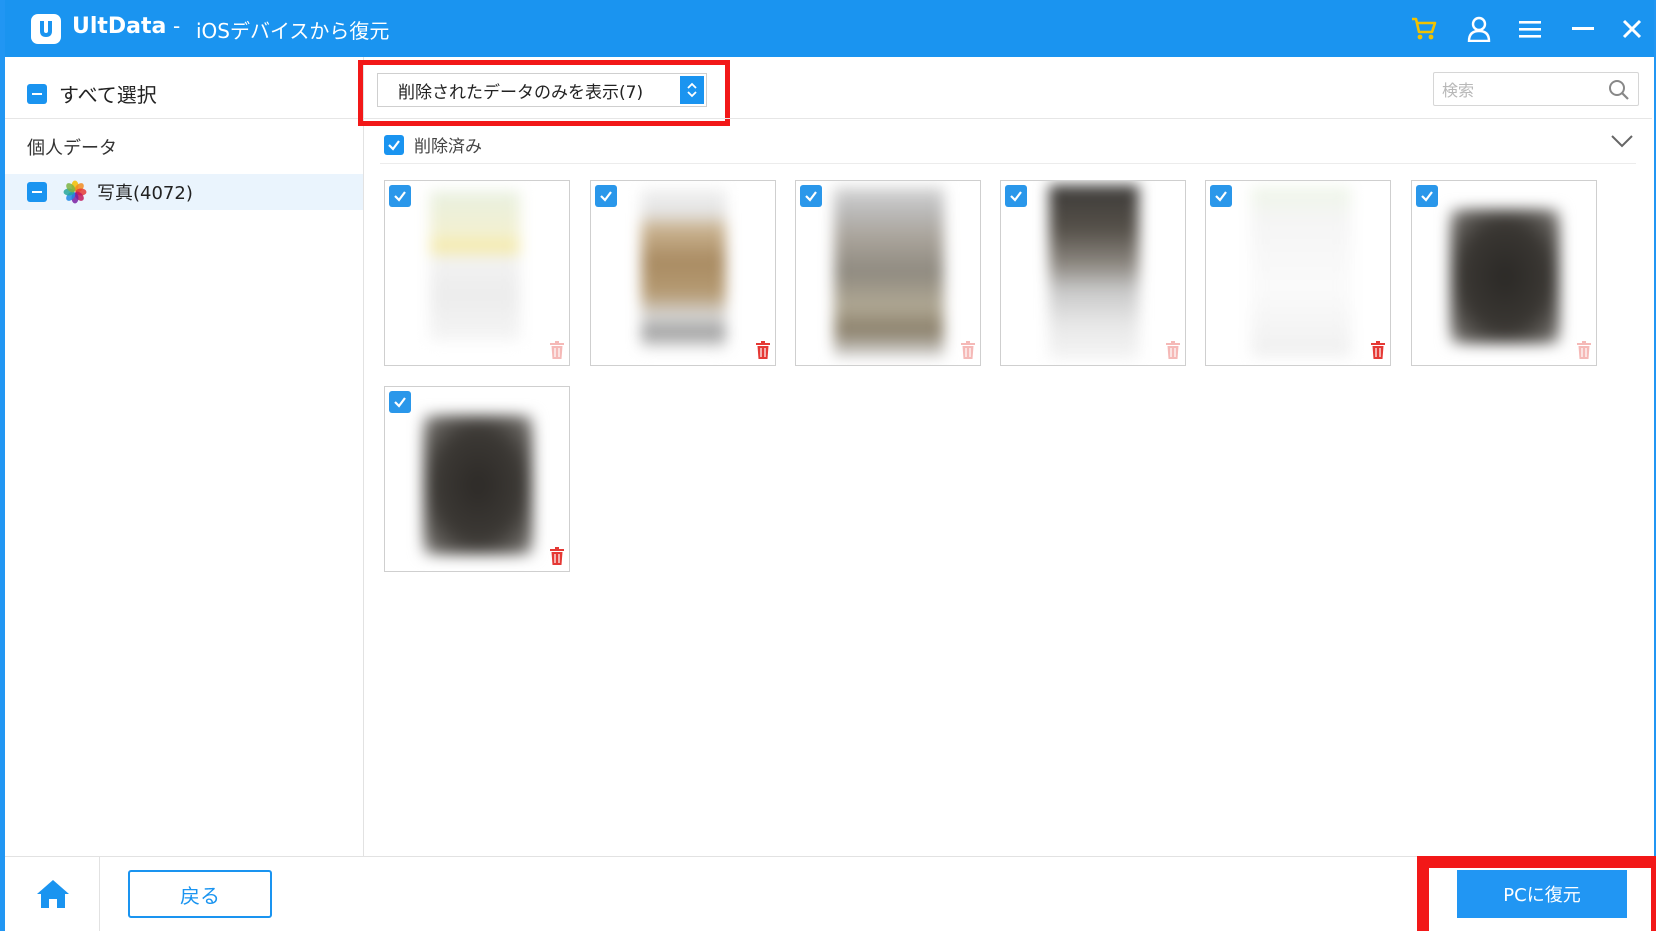 The height and width of the screenshot is (931, 1656). What do you see at coordinates (99, 894) in the screenshot?
I see `home-separator` at bounding box center [99, 894].